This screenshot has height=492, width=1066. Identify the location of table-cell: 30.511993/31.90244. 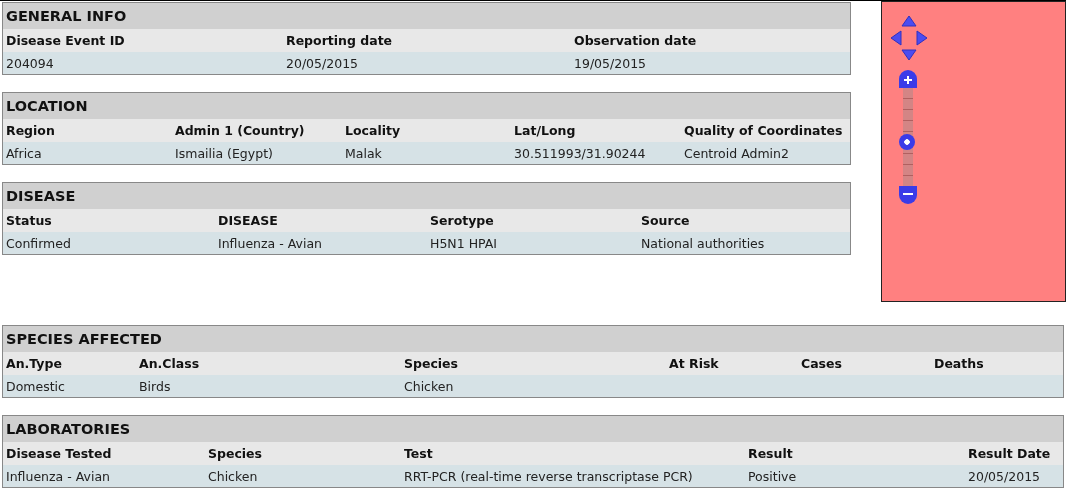
(580, 153).